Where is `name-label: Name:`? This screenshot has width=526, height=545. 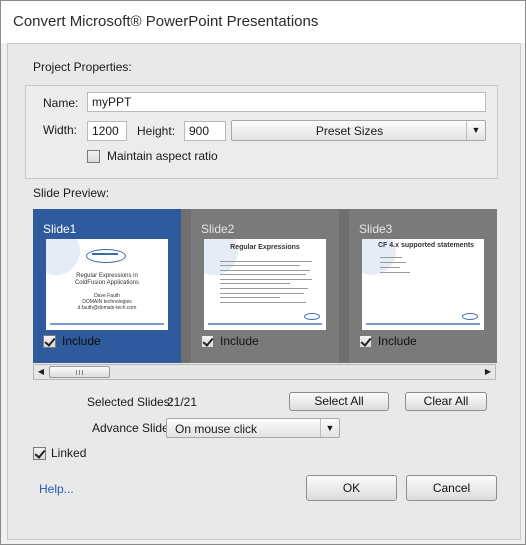
name-label: Name: is located at coordinates (61, 103).